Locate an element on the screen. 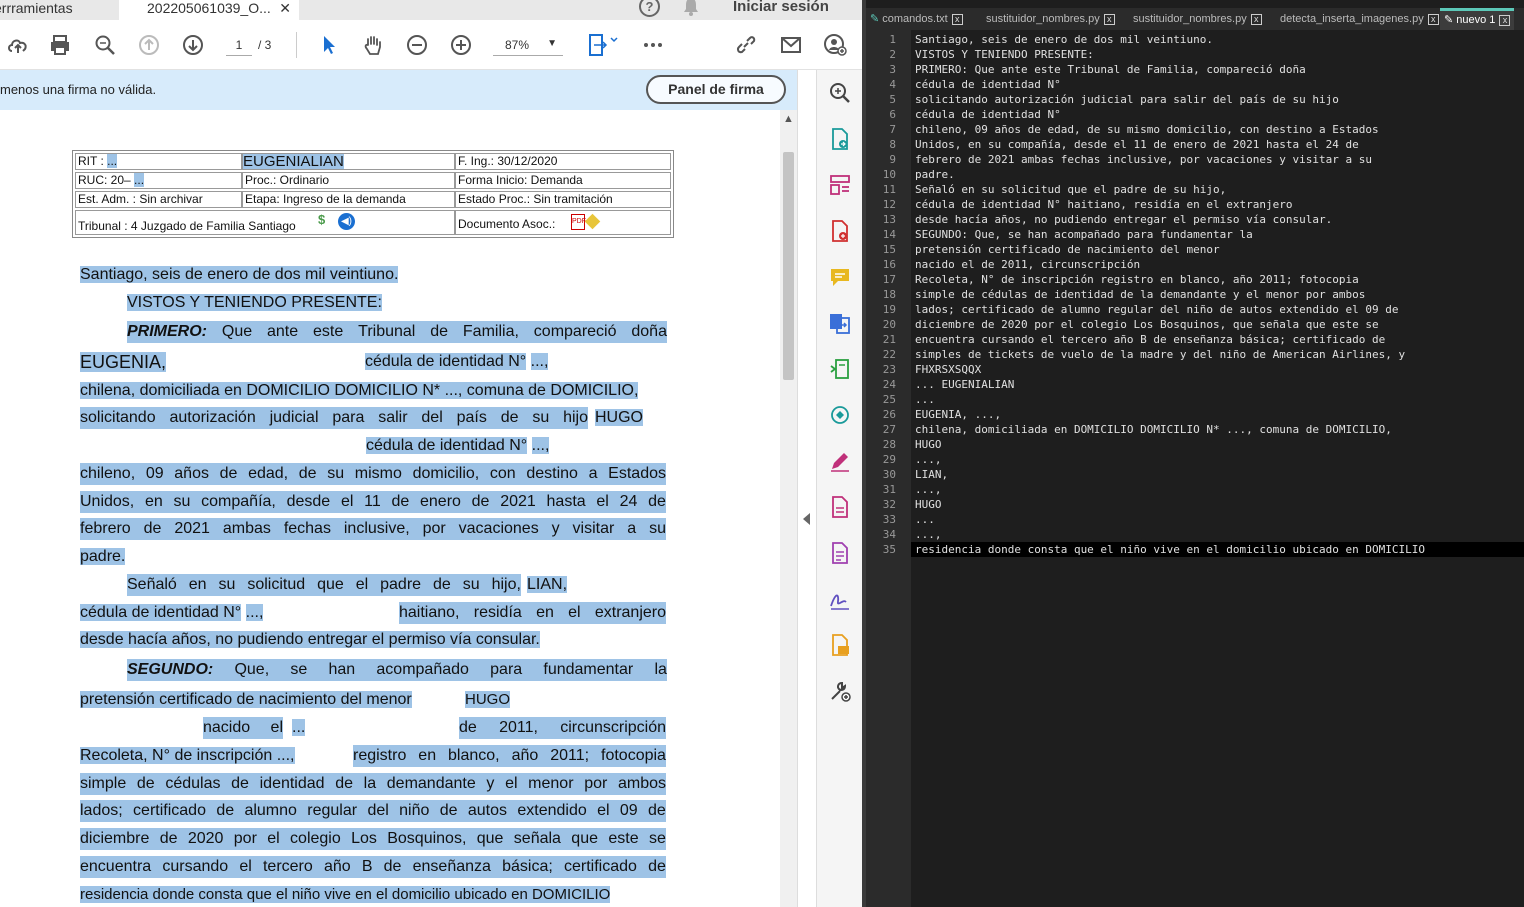 This screenshot has height=907, width=1524. editor-tab-sustituidor-2: sustituidor_nombres.py x is located at coordinates (1197, 20).